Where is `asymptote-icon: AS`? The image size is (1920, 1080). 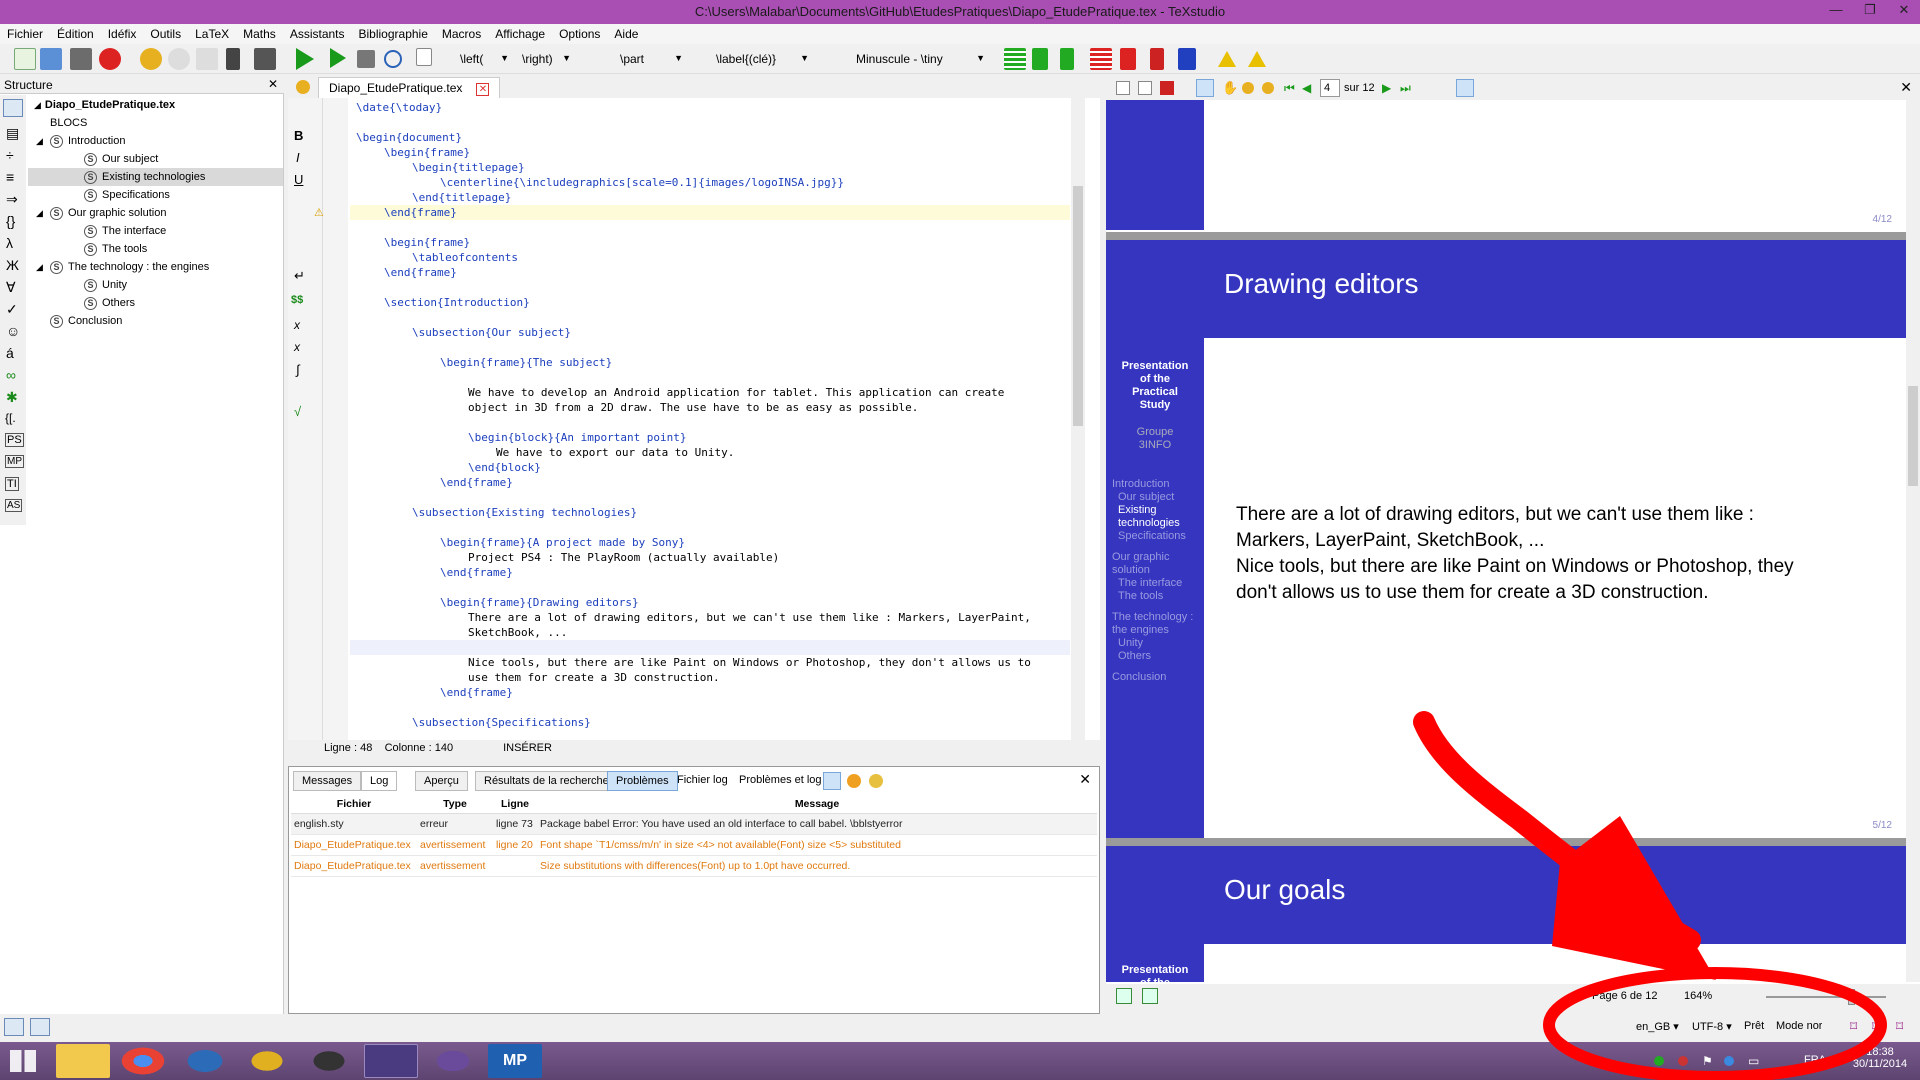
asymptote-icon: AS is located at coordinates (14, 505).